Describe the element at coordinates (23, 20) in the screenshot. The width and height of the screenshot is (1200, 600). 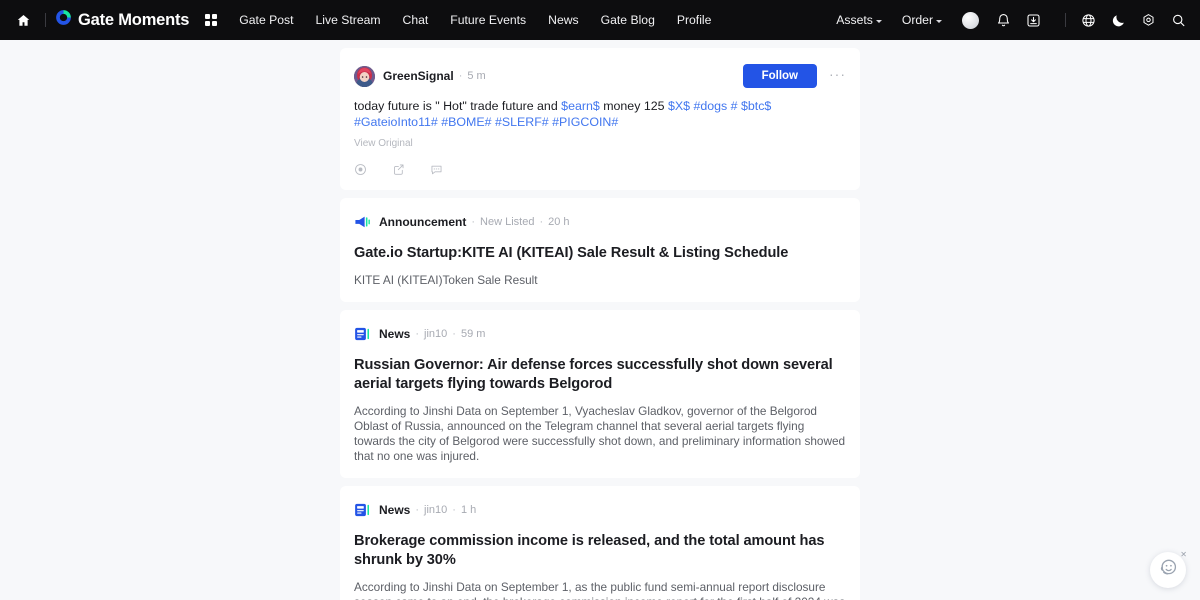
I see `home-icon` at that location.